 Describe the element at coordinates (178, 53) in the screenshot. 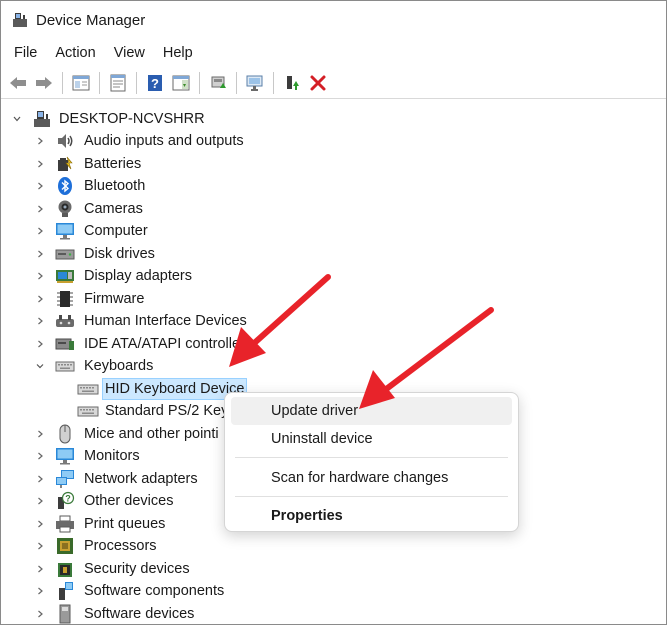

I see `menu-help: Help` at that location.